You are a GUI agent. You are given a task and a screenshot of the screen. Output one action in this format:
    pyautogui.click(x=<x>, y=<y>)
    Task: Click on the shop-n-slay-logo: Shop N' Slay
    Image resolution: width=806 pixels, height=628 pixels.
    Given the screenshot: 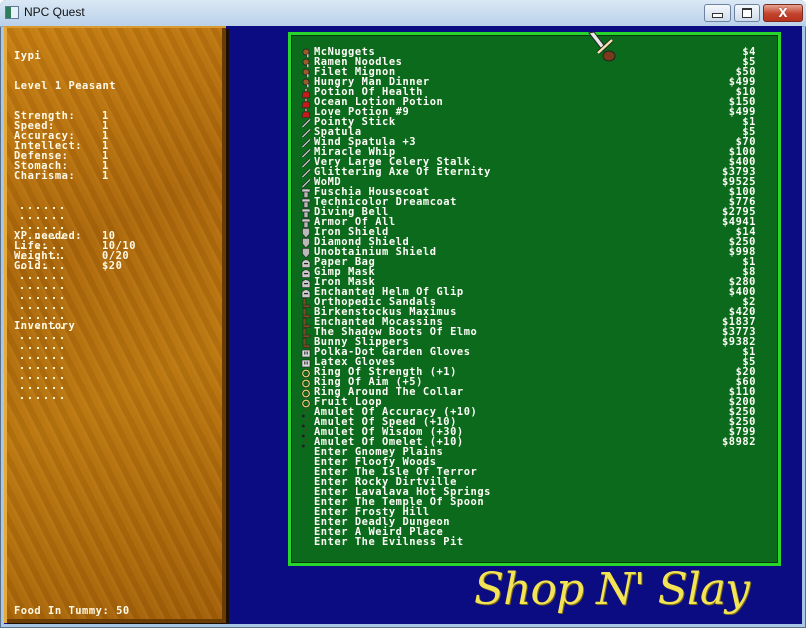 What is the action you would take?
    pyautogui.click(x=612, y=589)
    